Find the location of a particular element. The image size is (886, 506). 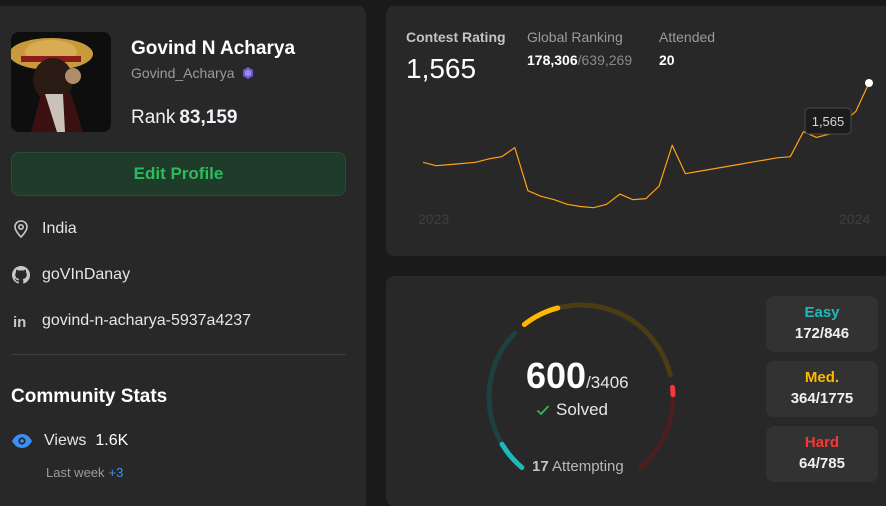

views-value: 1.6K is located at coordinates (111, 441).